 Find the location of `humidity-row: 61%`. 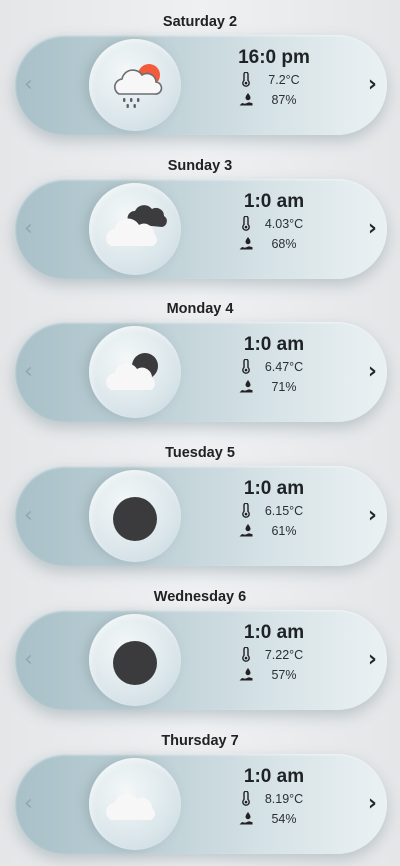

humidity-row: 61% is located at coordinates (274, 531).